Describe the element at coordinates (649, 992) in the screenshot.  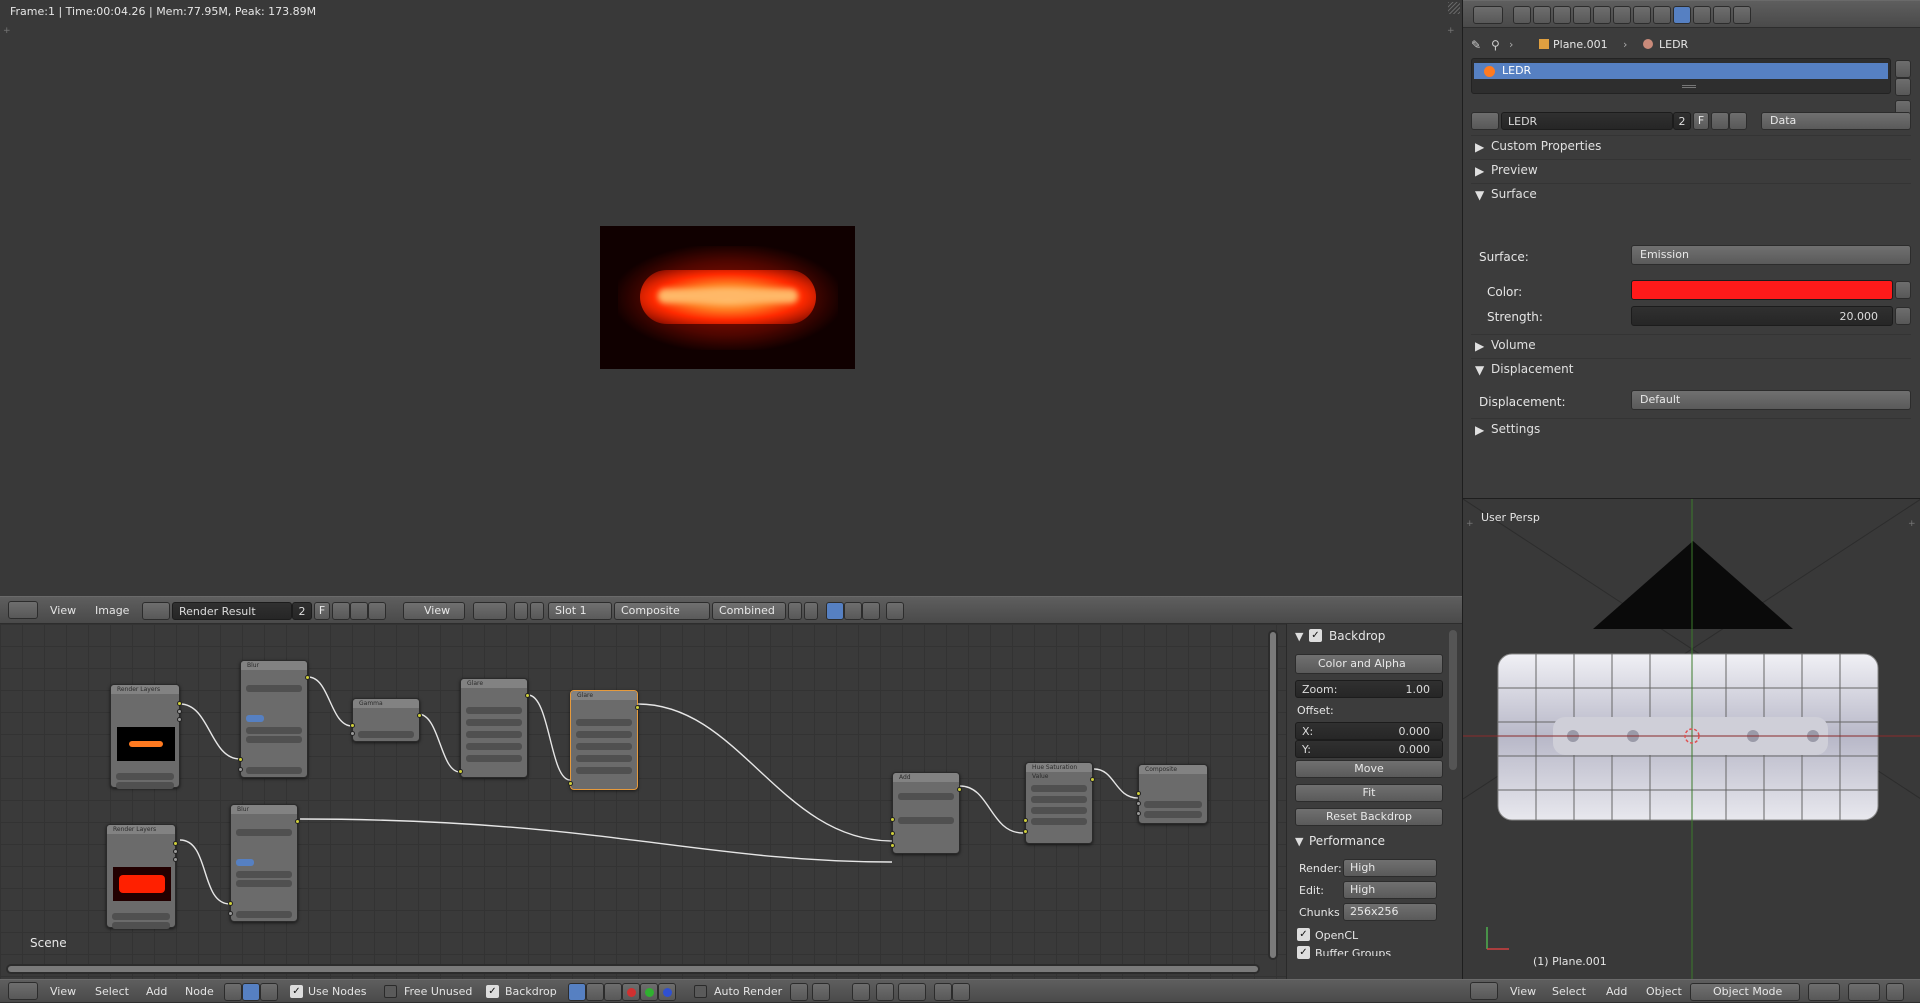
I see `green-channel-icon` at that location.